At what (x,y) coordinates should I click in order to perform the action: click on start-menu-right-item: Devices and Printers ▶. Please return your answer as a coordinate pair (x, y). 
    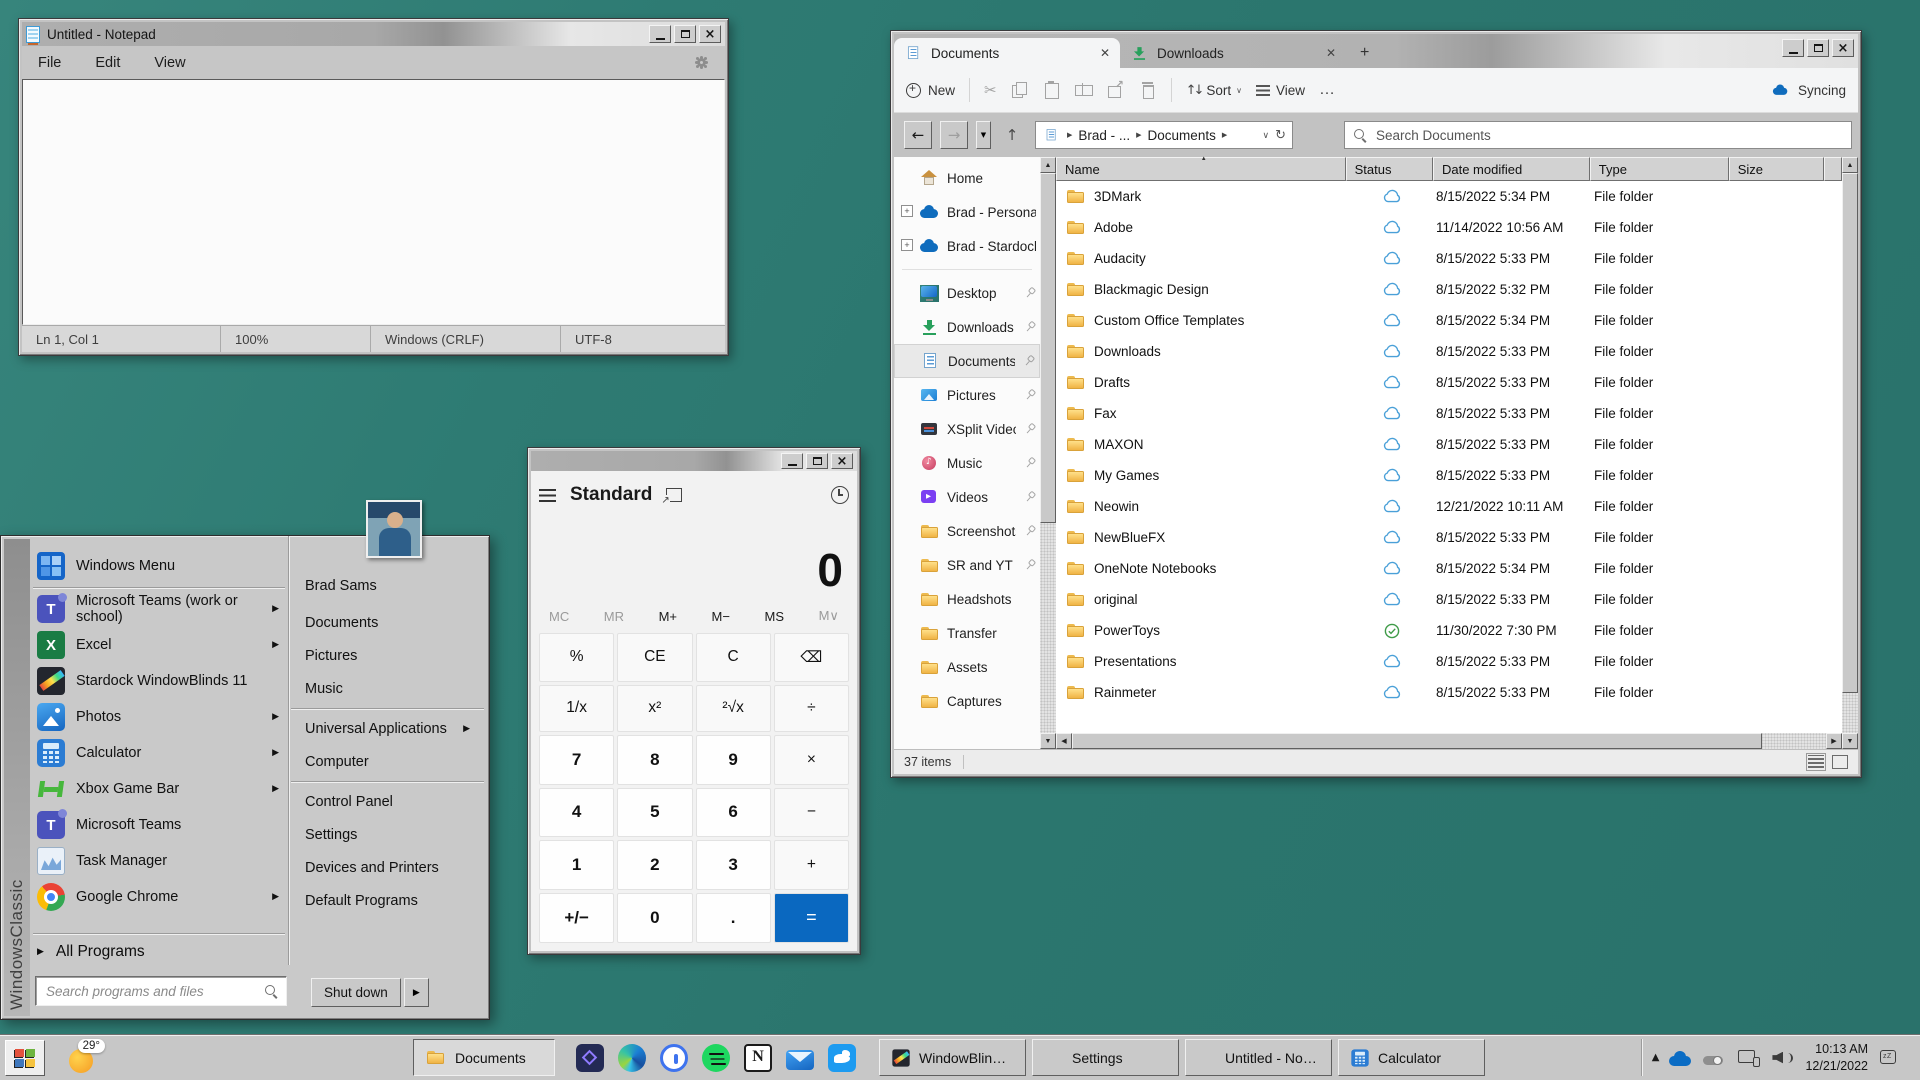
    Looking at the image, I should click on (387, 867).